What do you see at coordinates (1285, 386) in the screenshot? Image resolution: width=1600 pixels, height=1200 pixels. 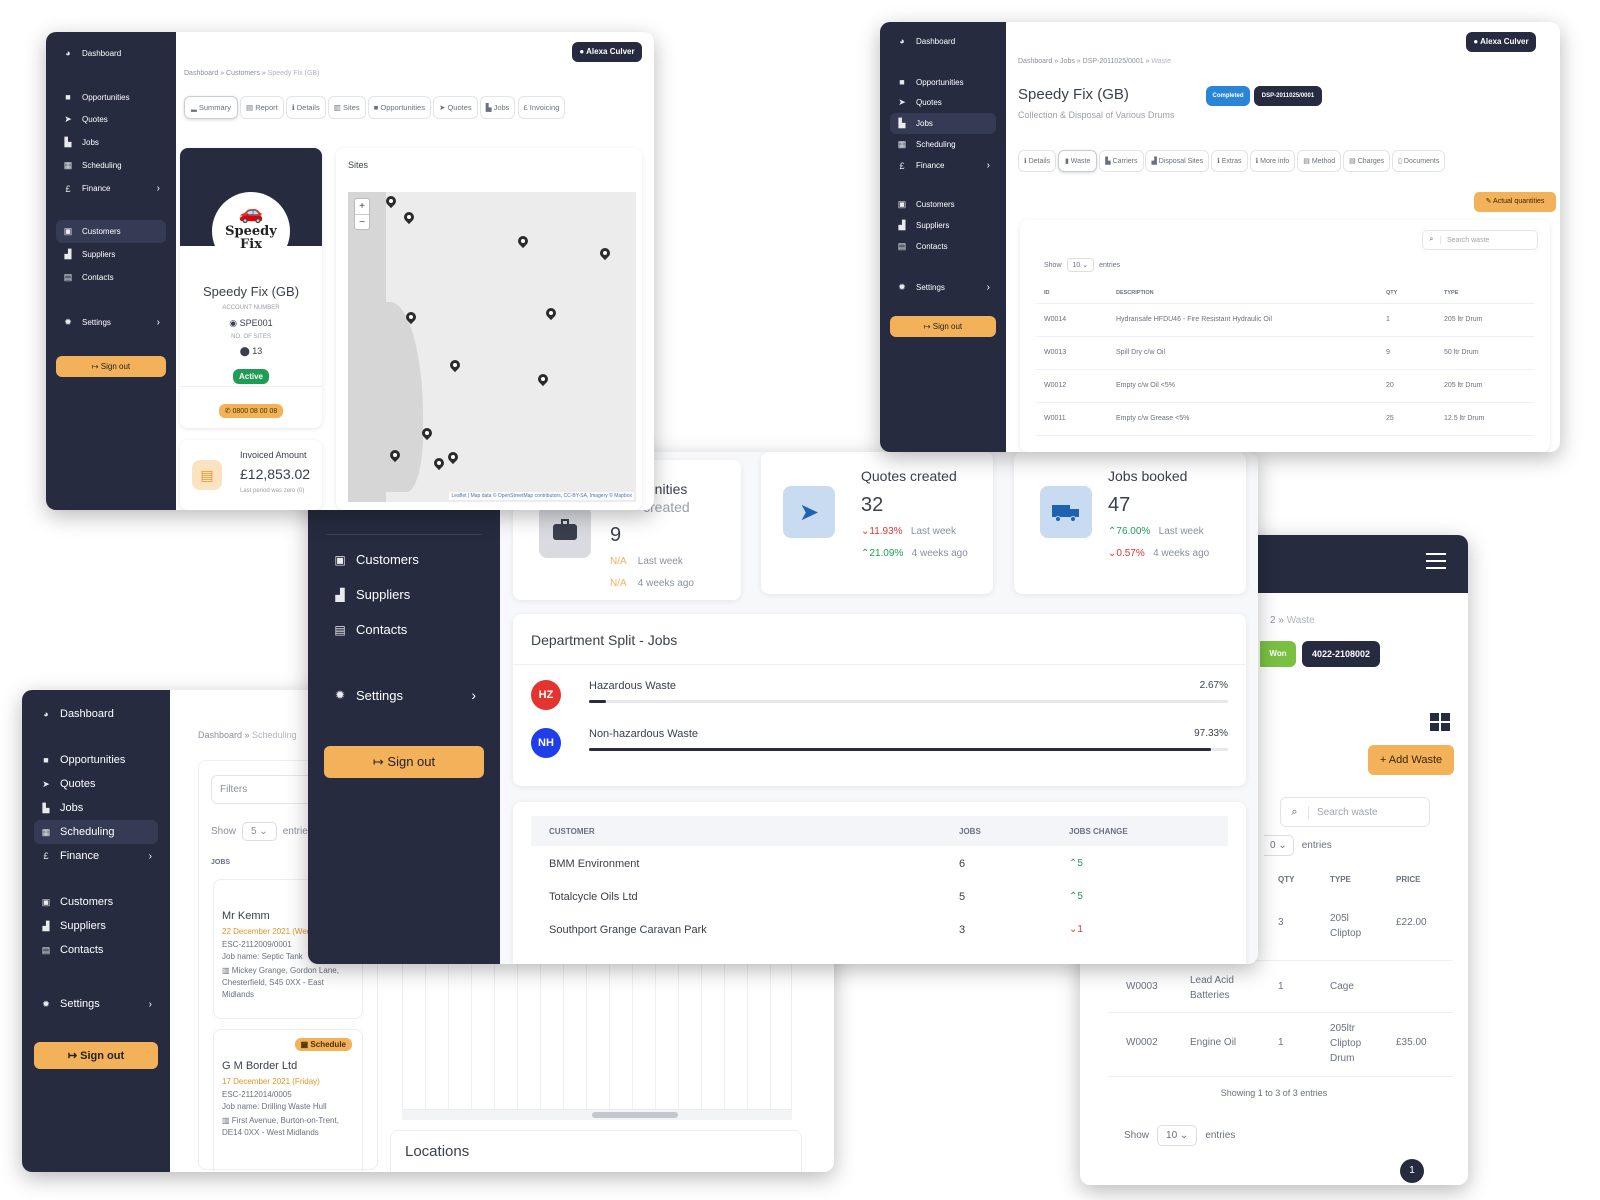 I see `table-row: W0012 Empty c/w Oil <5% 20 205 ltr Drum` at bounding box center [1285, 386].